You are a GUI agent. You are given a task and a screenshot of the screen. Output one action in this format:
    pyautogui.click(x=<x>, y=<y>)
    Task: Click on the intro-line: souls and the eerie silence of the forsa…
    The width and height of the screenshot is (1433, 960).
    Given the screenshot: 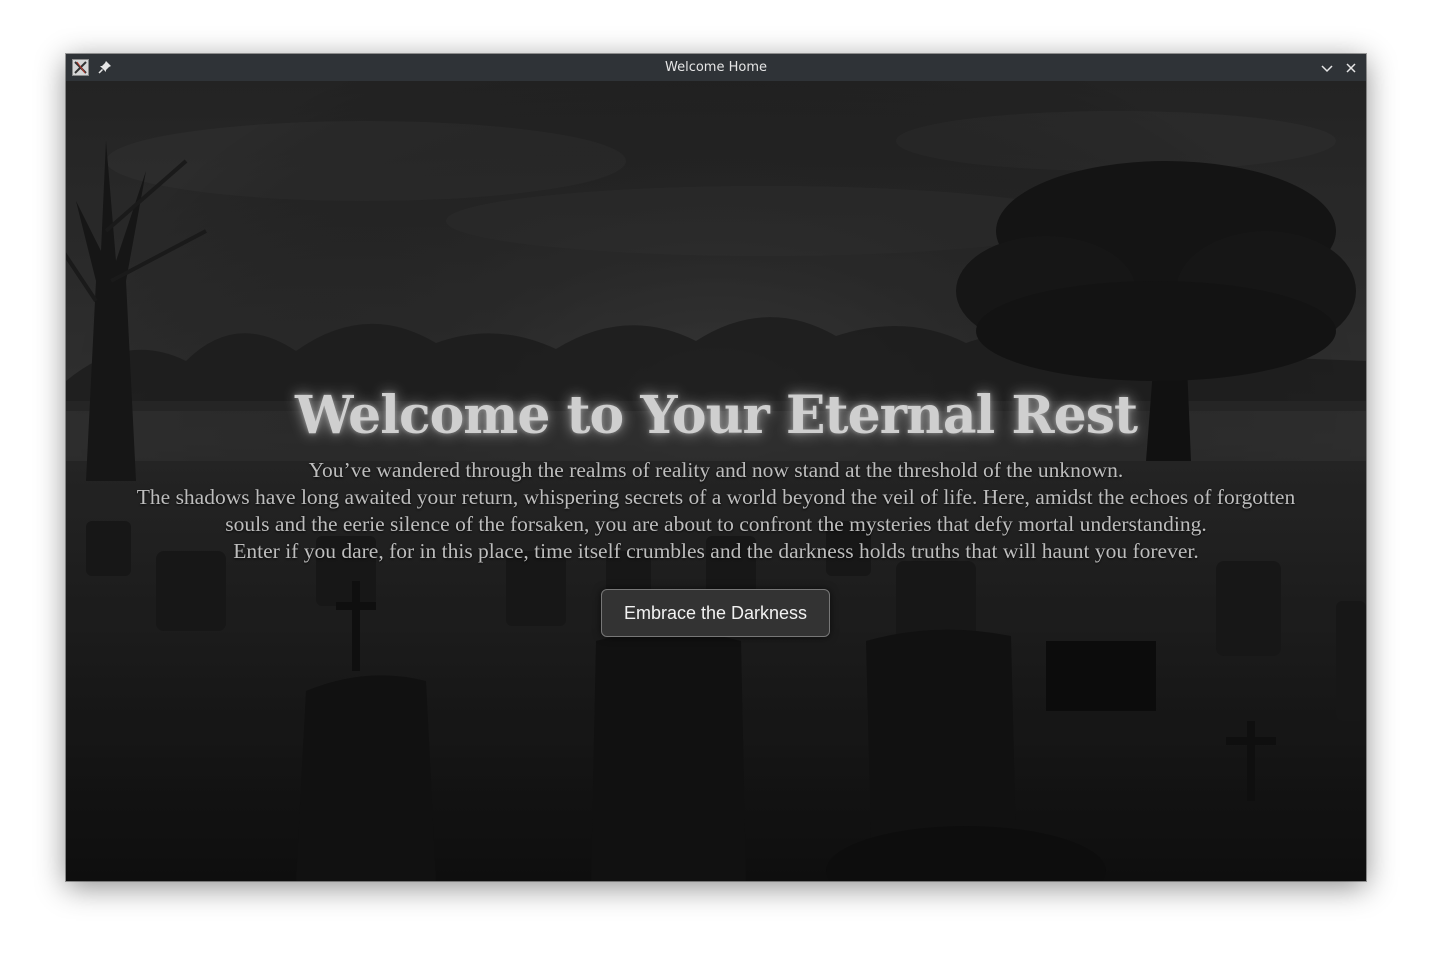 What is the action you would take?
    pyautogui.click(x=716, y=524)
    